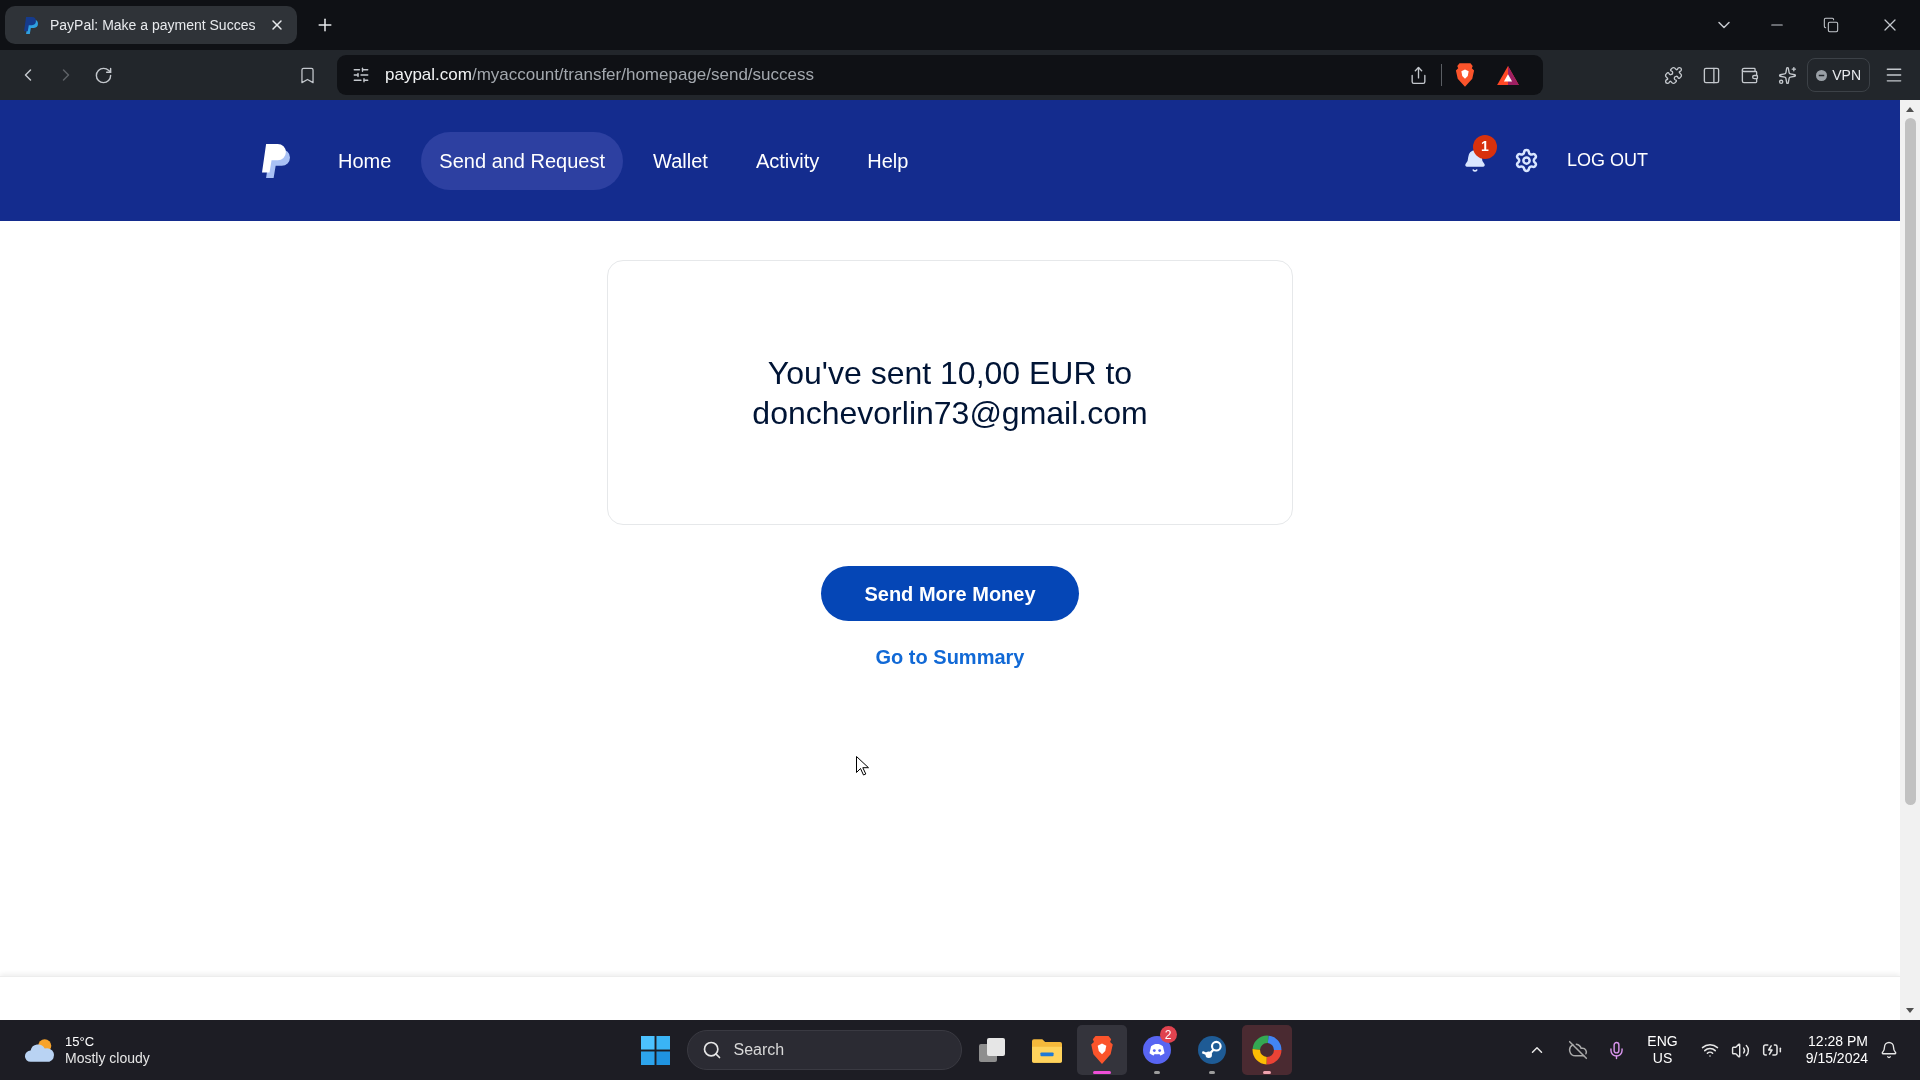 The image size is (1920, 1080). Describe the element at coordinates (1788, 75) in the screenshot. I see `sparkle-icon` at that location.